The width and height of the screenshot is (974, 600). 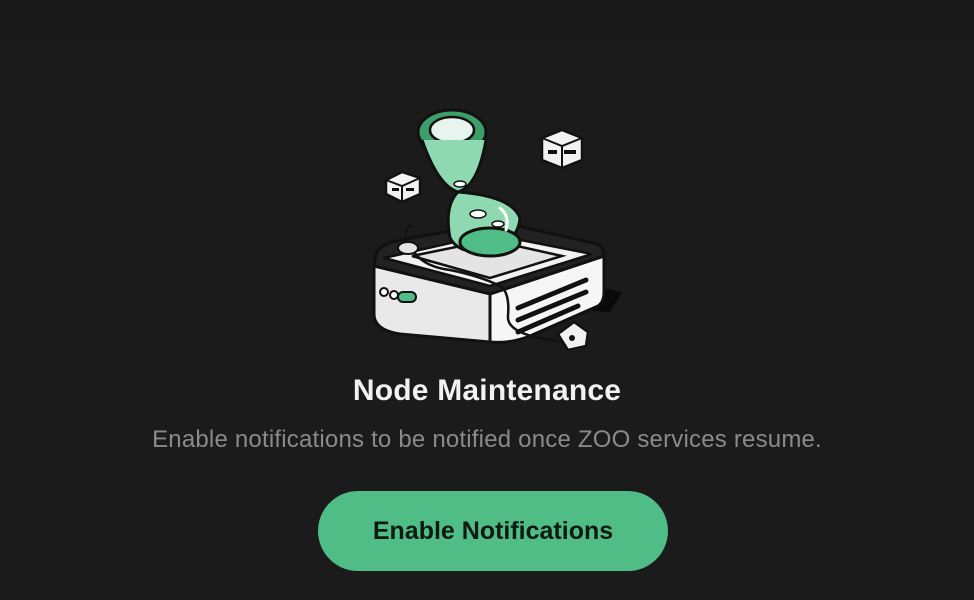 What do you see at coordinates (493, 531) in the screenshot?
I see `enable-notifications-button: Enable Notifications` at bounding box center [493, 531].